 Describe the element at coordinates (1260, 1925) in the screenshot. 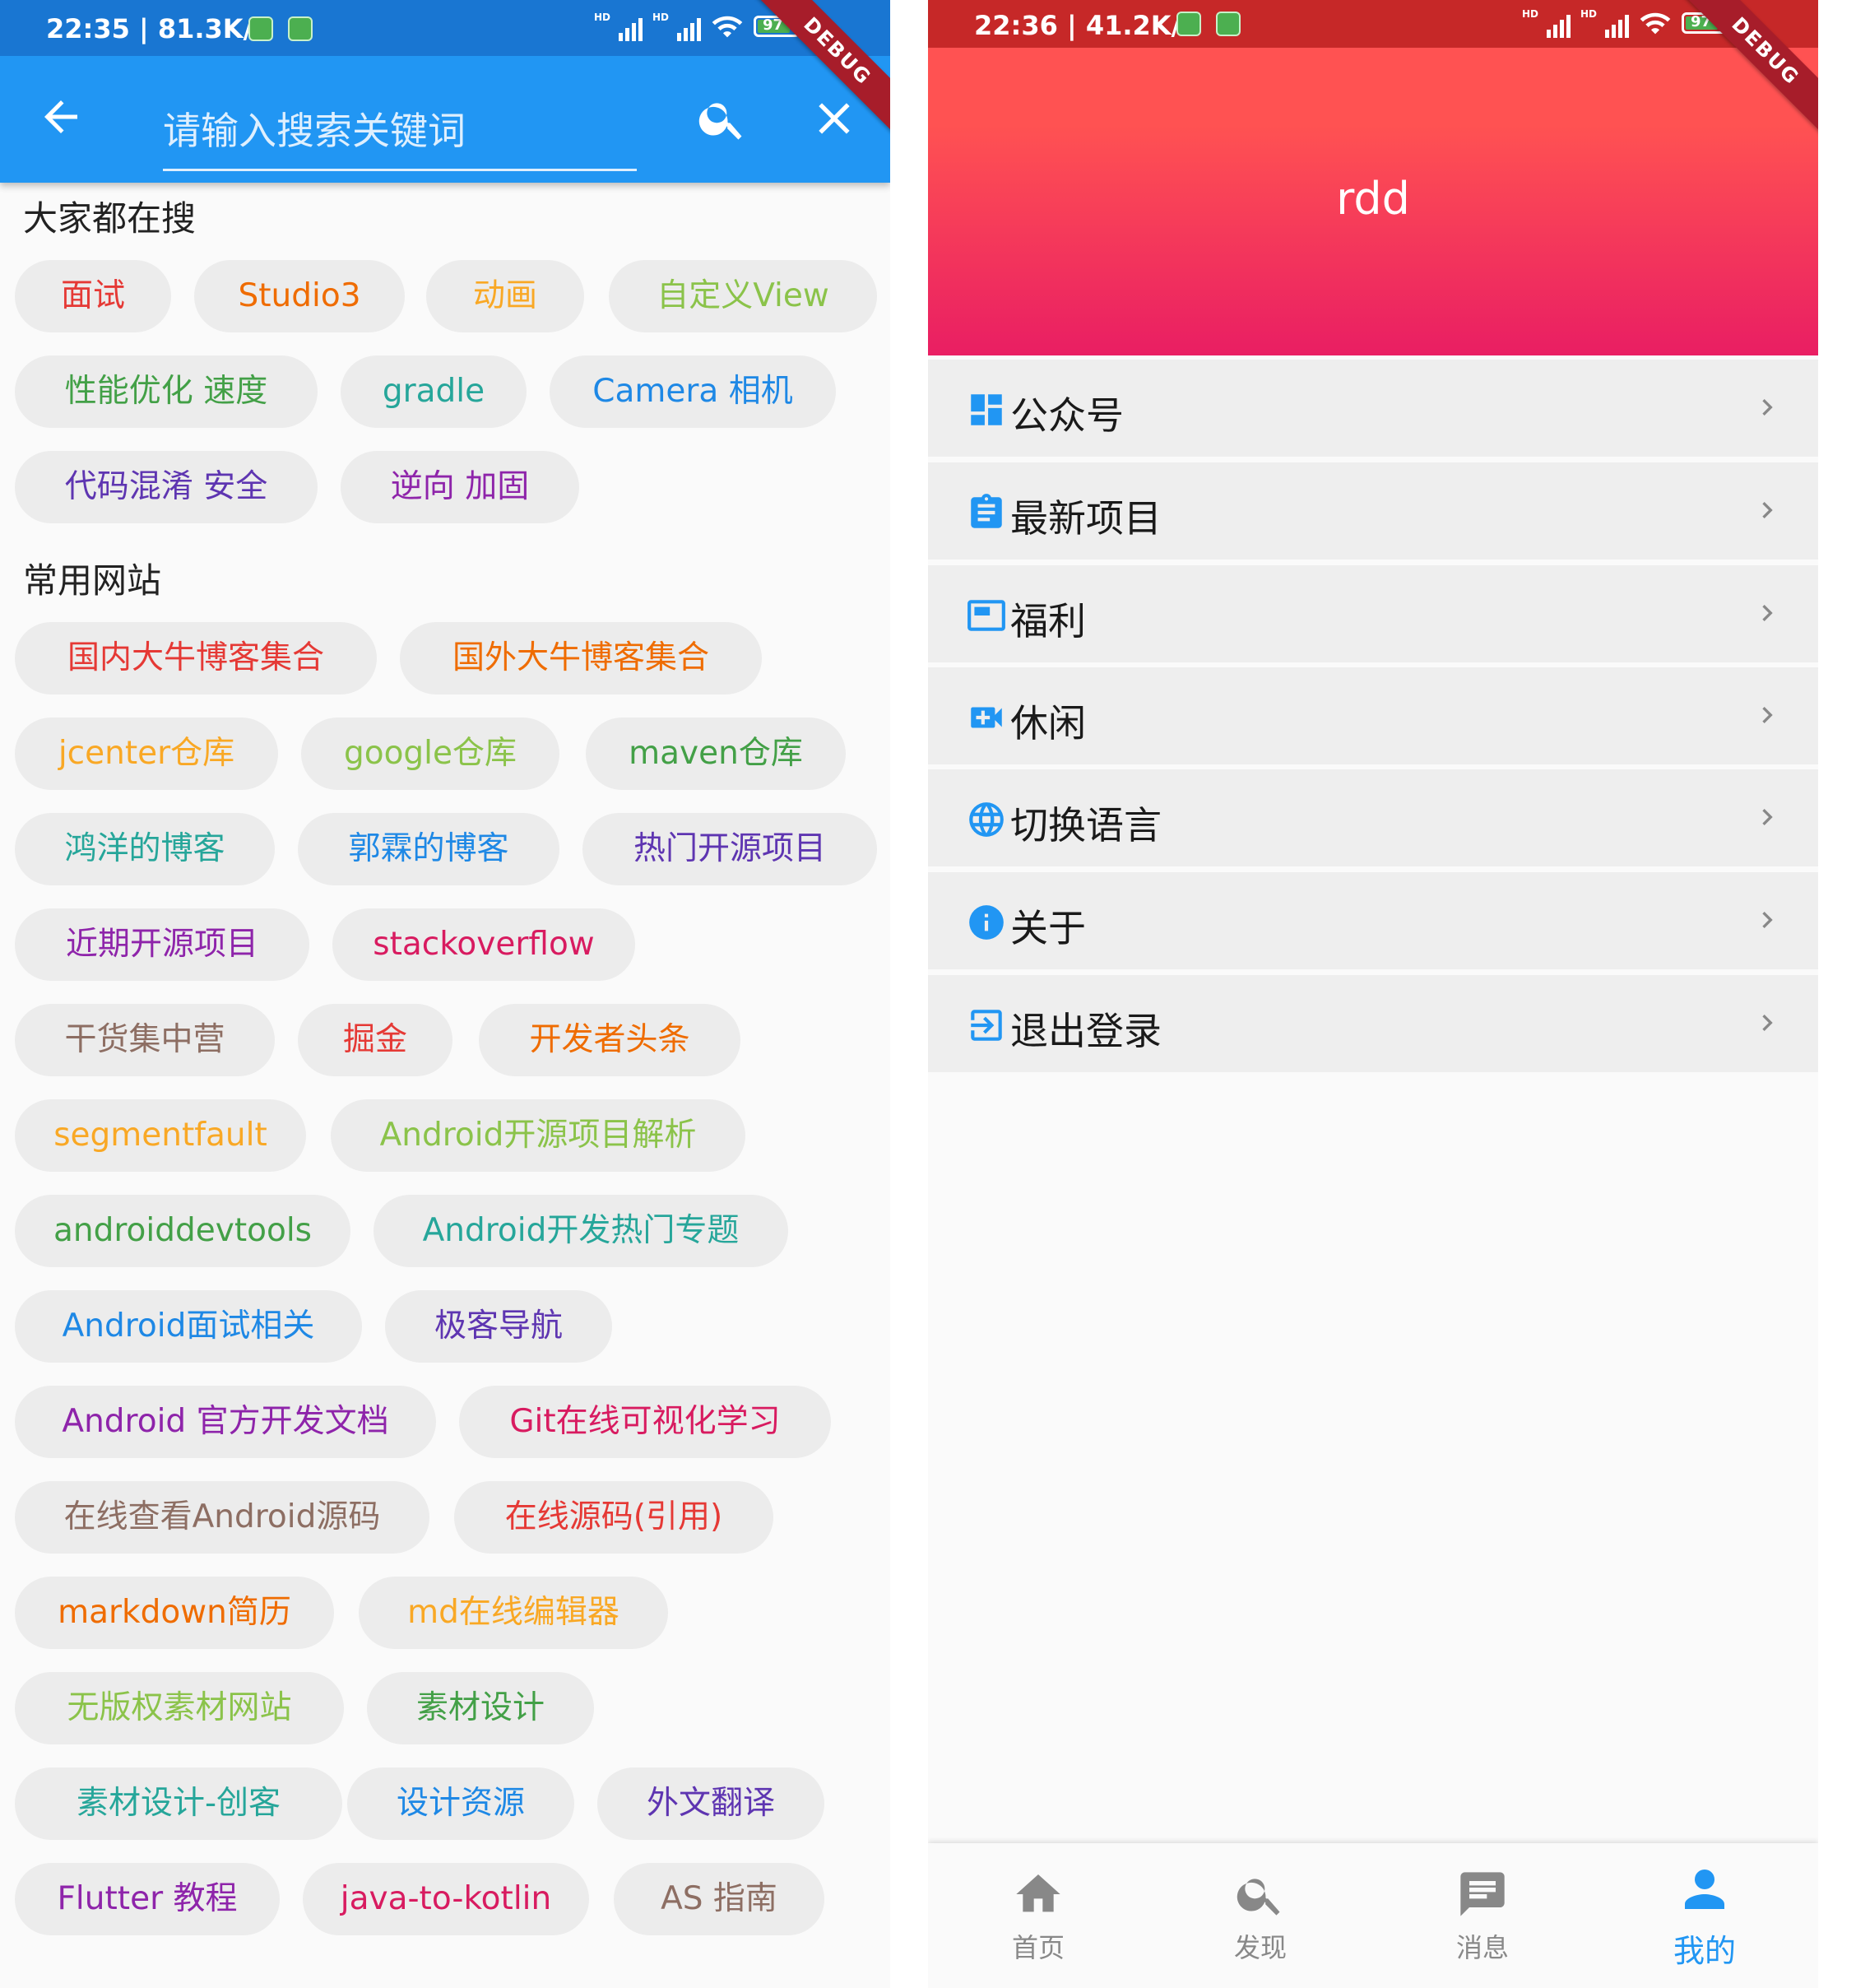

I see `nav-tab-discover: 发现` at that location.